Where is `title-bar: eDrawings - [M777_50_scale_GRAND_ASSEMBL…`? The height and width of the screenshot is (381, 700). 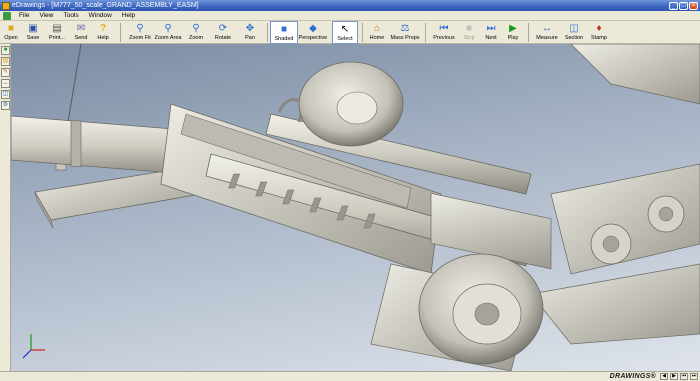 title-bar: eDrawings - [M777_50_scale_GRAND_ASSEMBL… is located at coordinates (350, 5).